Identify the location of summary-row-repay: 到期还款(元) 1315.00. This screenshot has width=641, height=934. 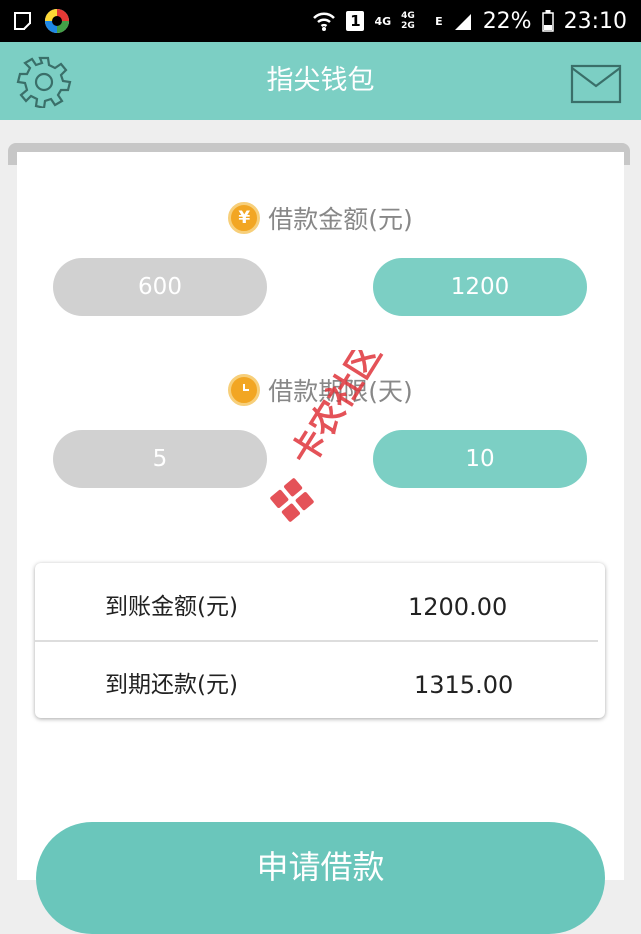
(320, 685).